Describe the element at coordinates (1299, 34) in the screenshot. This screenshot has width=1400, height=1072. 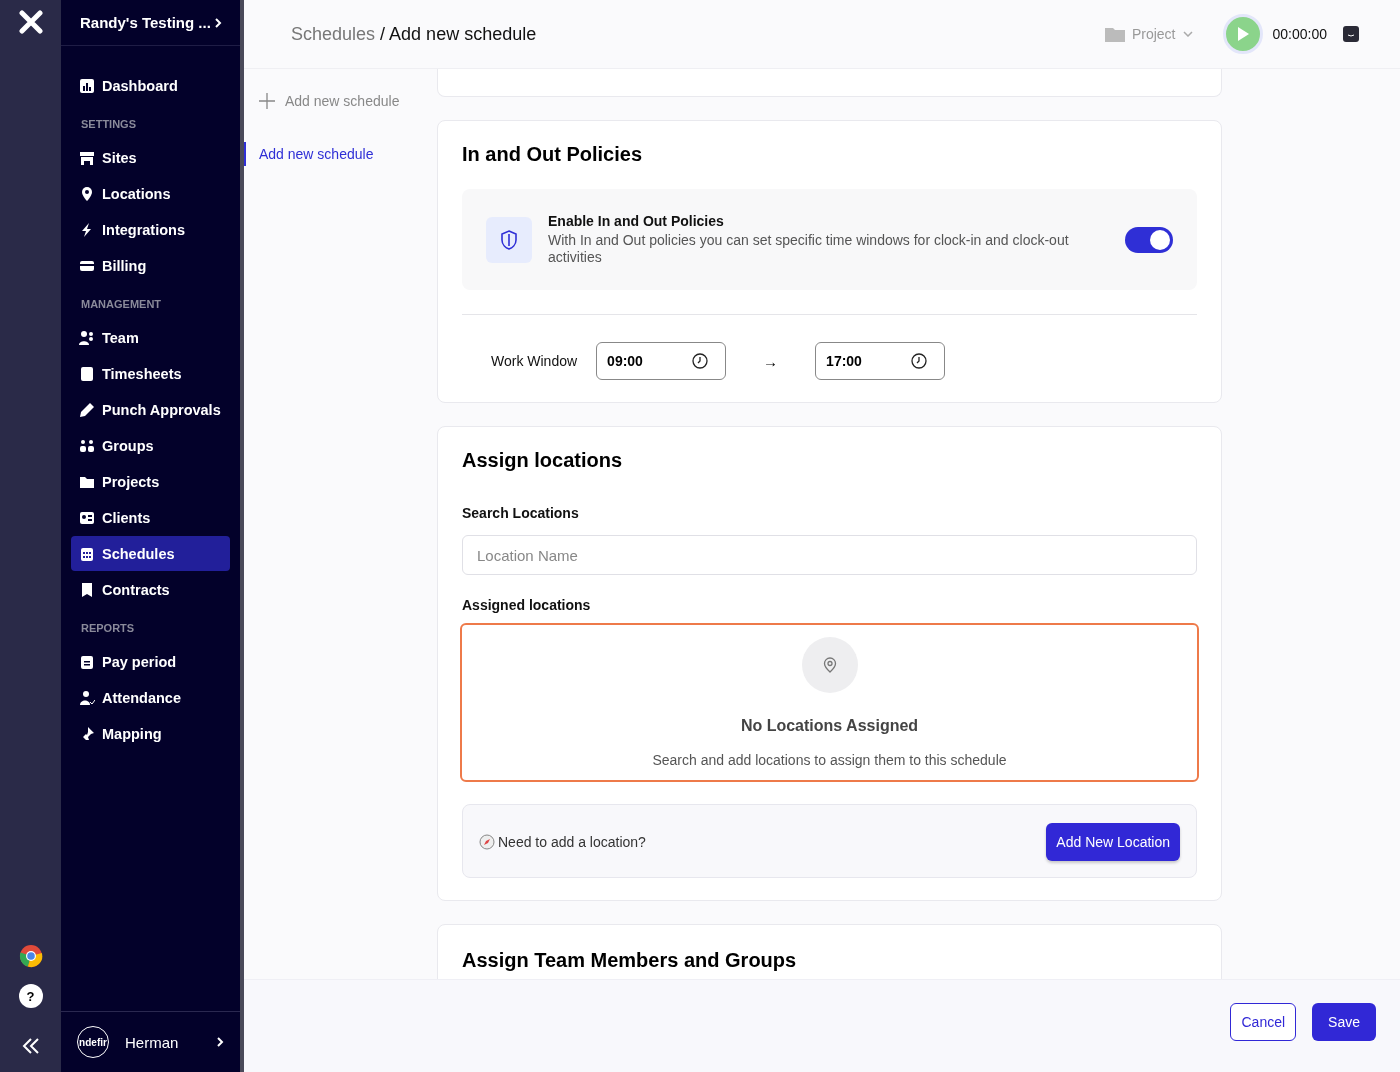
I see `timer: 00:00:00` at that location.